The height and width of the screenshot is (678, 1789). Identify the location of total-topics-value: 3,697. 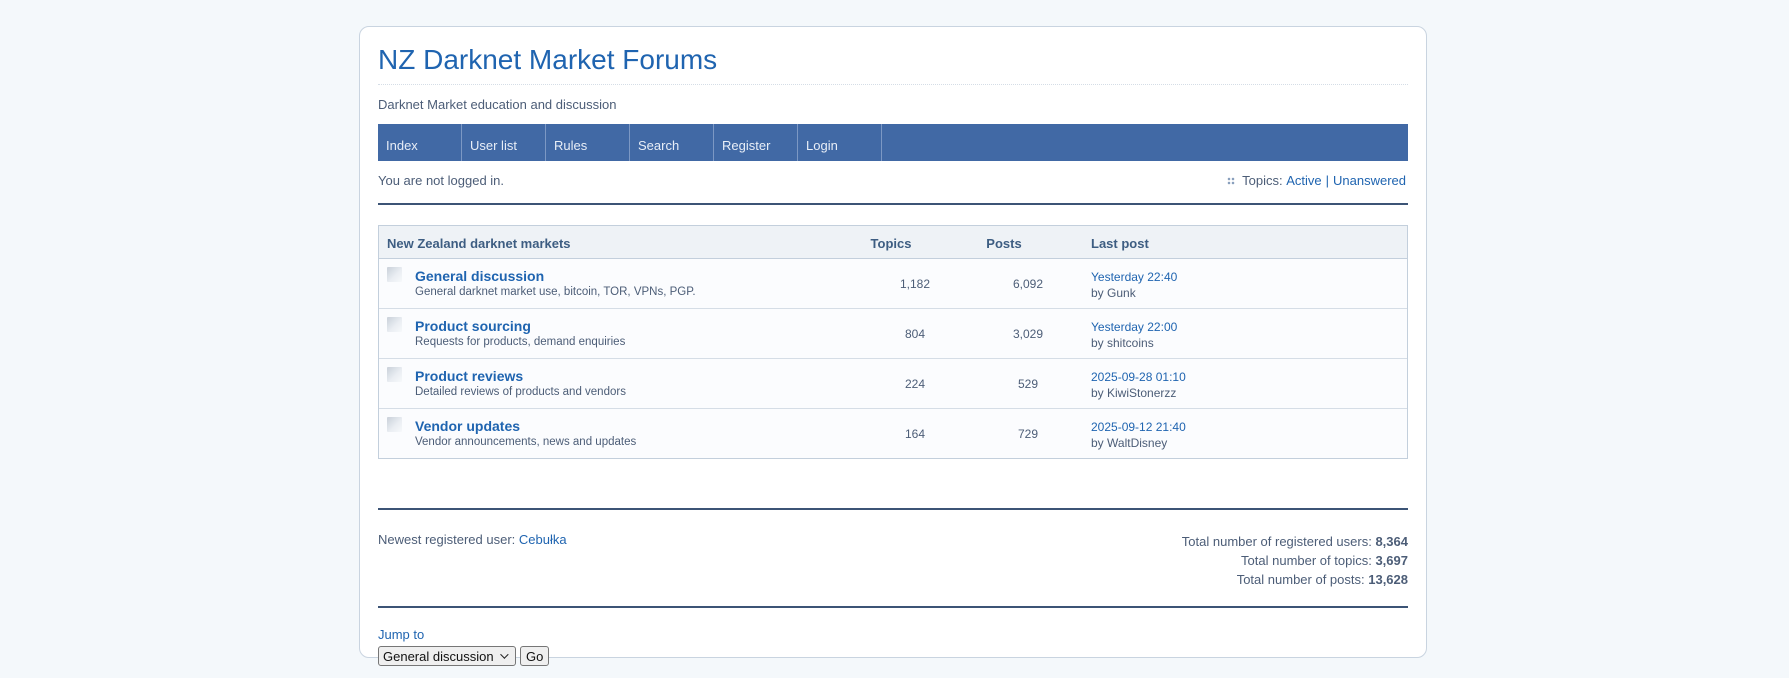
(1391, 560).